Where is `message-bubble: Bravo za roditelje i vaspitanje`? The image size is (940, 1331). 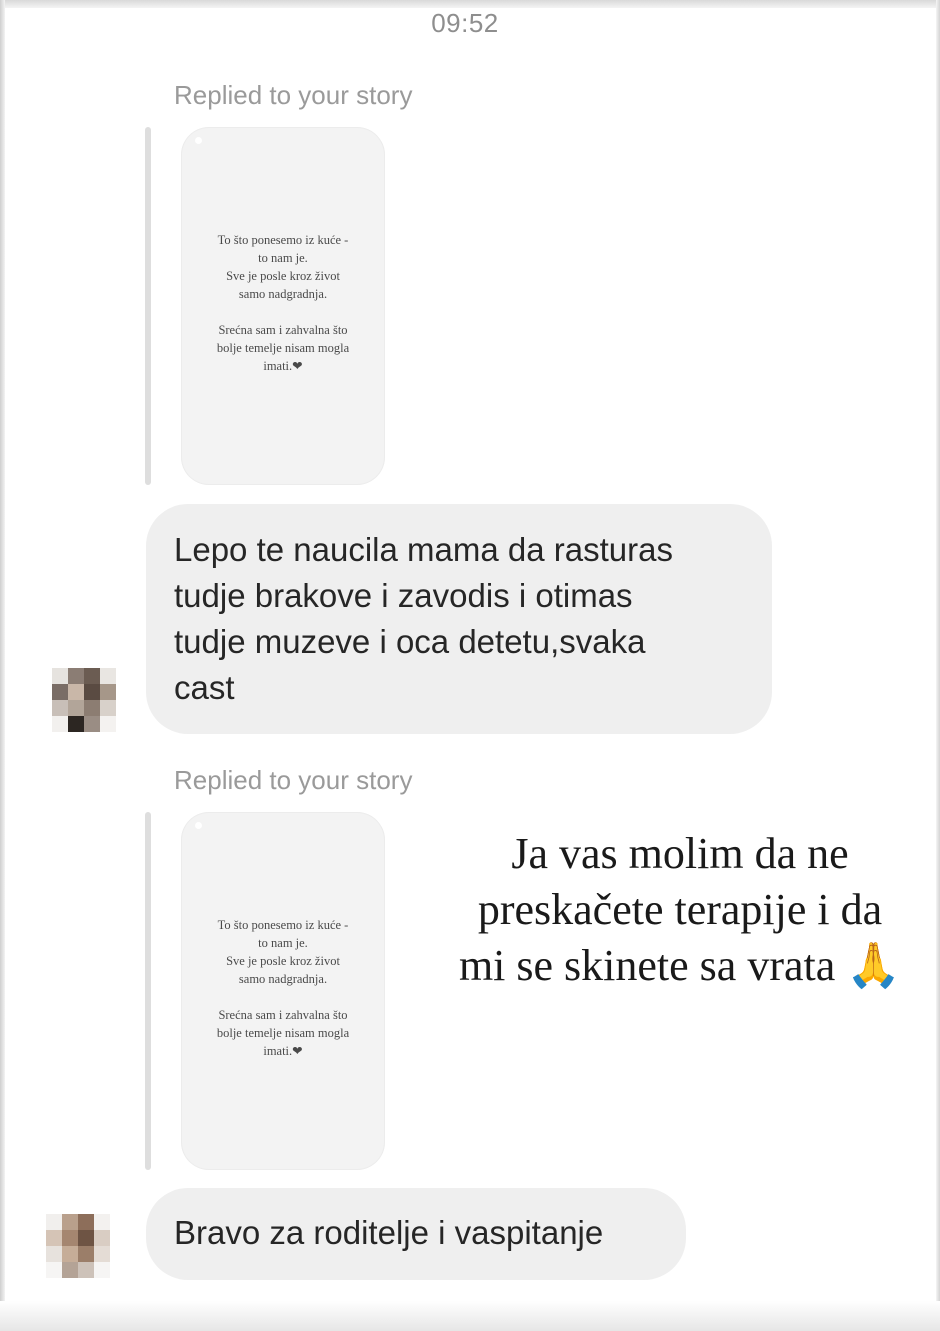
message-bubble: Bravo za roditelje i vaspitanje is located at coordinates (416, 1234).